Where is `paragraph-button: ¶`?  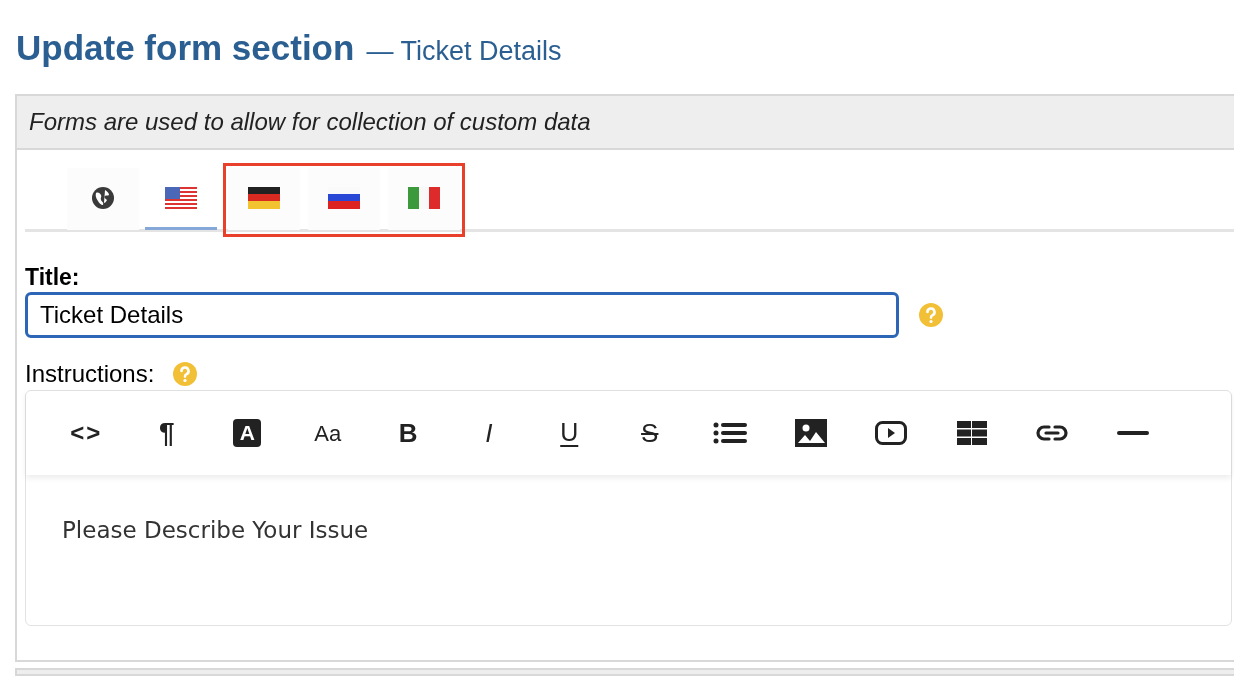 paragraph-button: ¶ is located at coordinates (166, 433).